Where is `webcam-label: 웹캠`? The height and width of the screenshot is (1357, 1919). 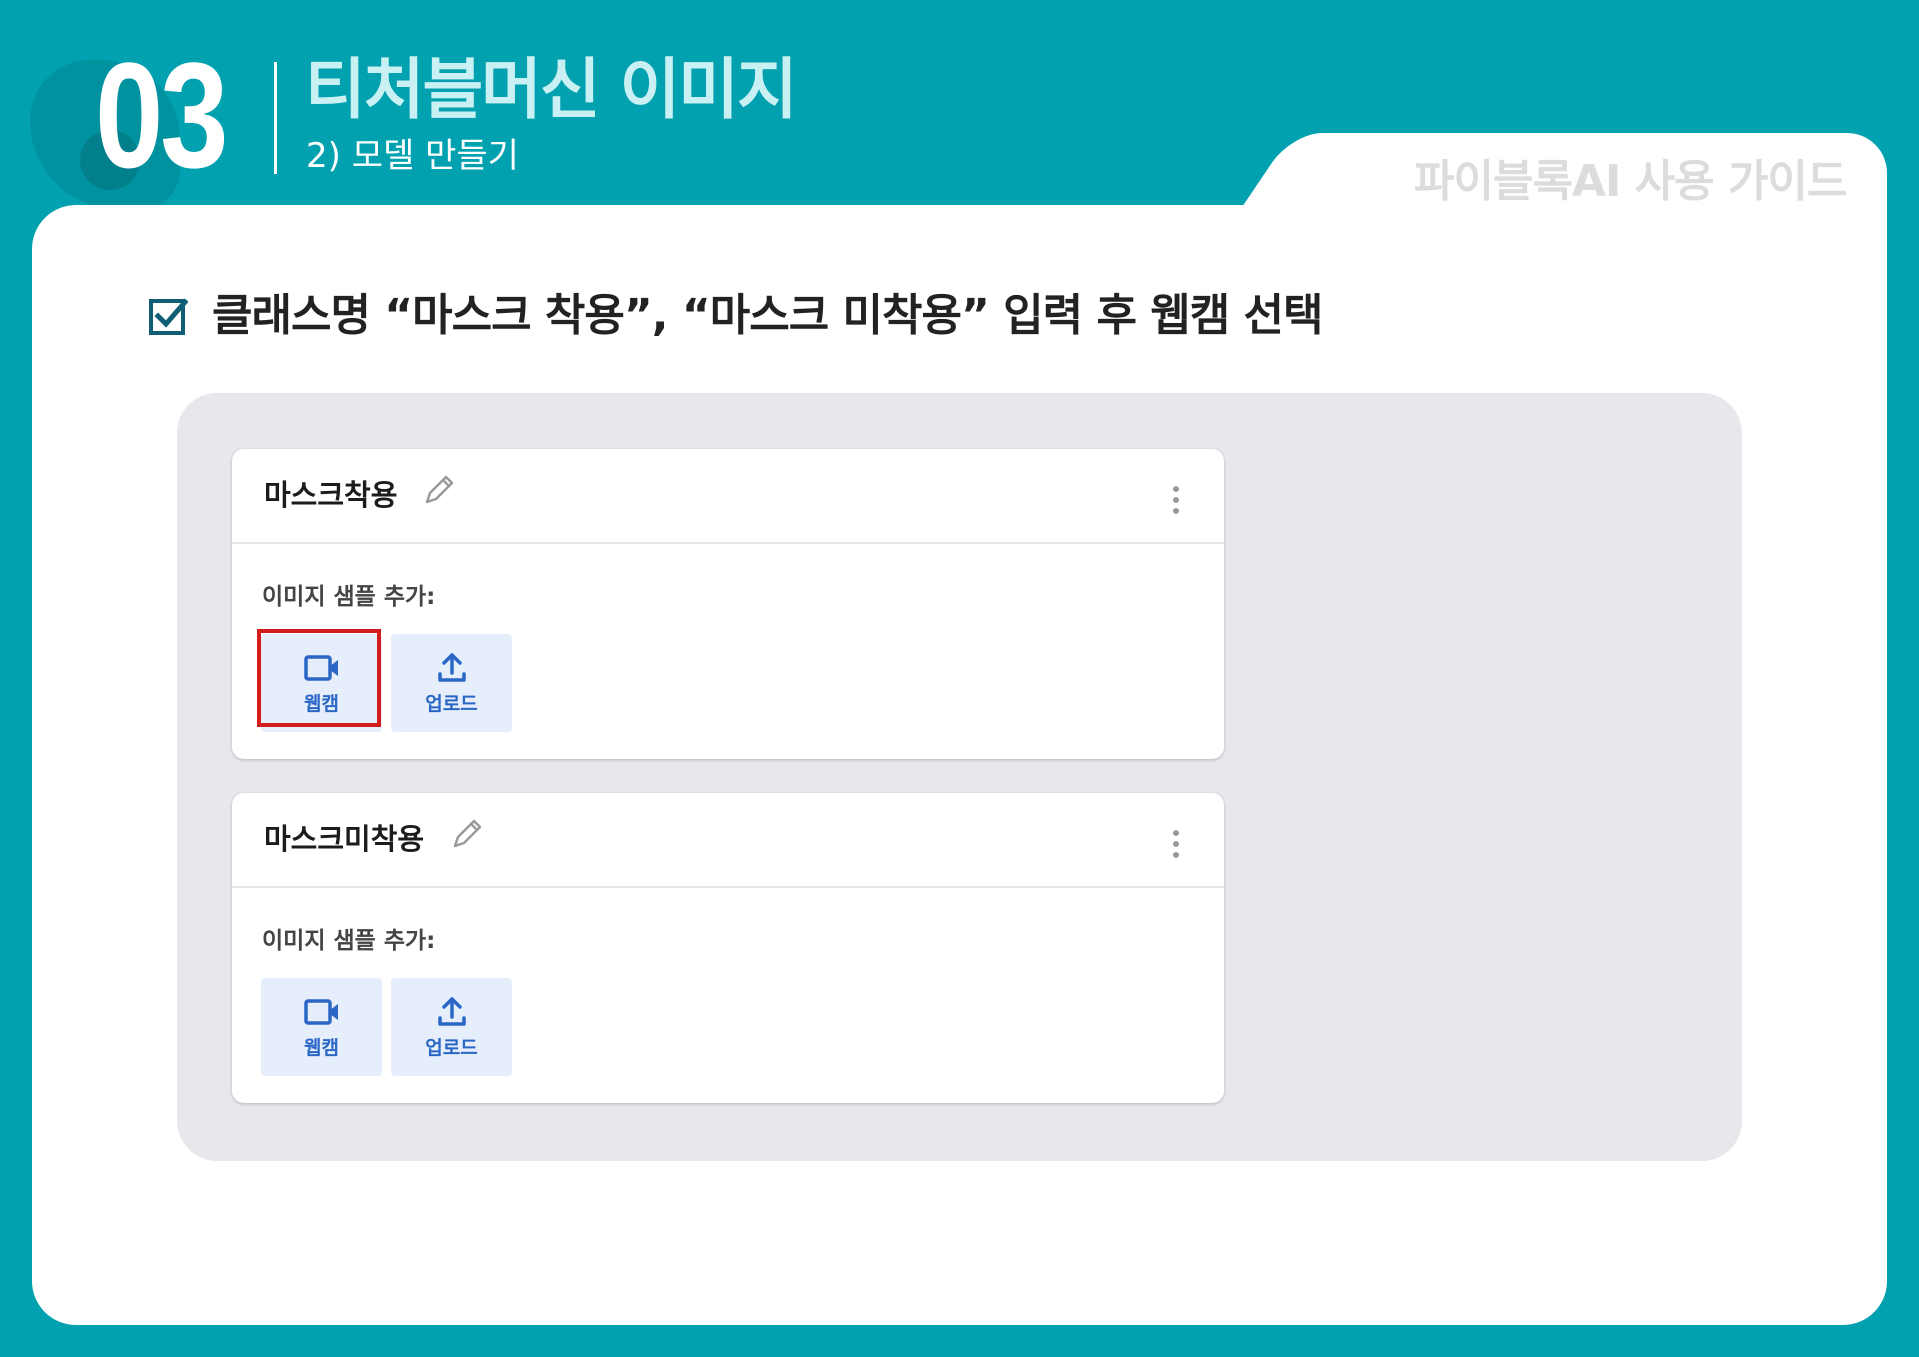 webcam-label: 웹캠 is located at coordinates (321, 1048).